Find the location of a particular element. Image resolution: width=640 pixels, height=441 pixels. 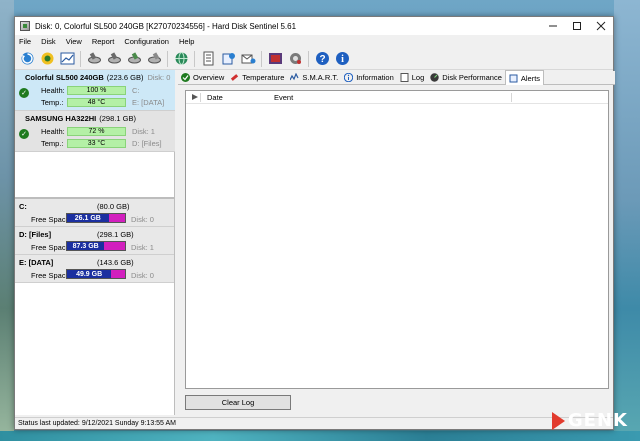

app-icon is located at coordinates (25, 26).